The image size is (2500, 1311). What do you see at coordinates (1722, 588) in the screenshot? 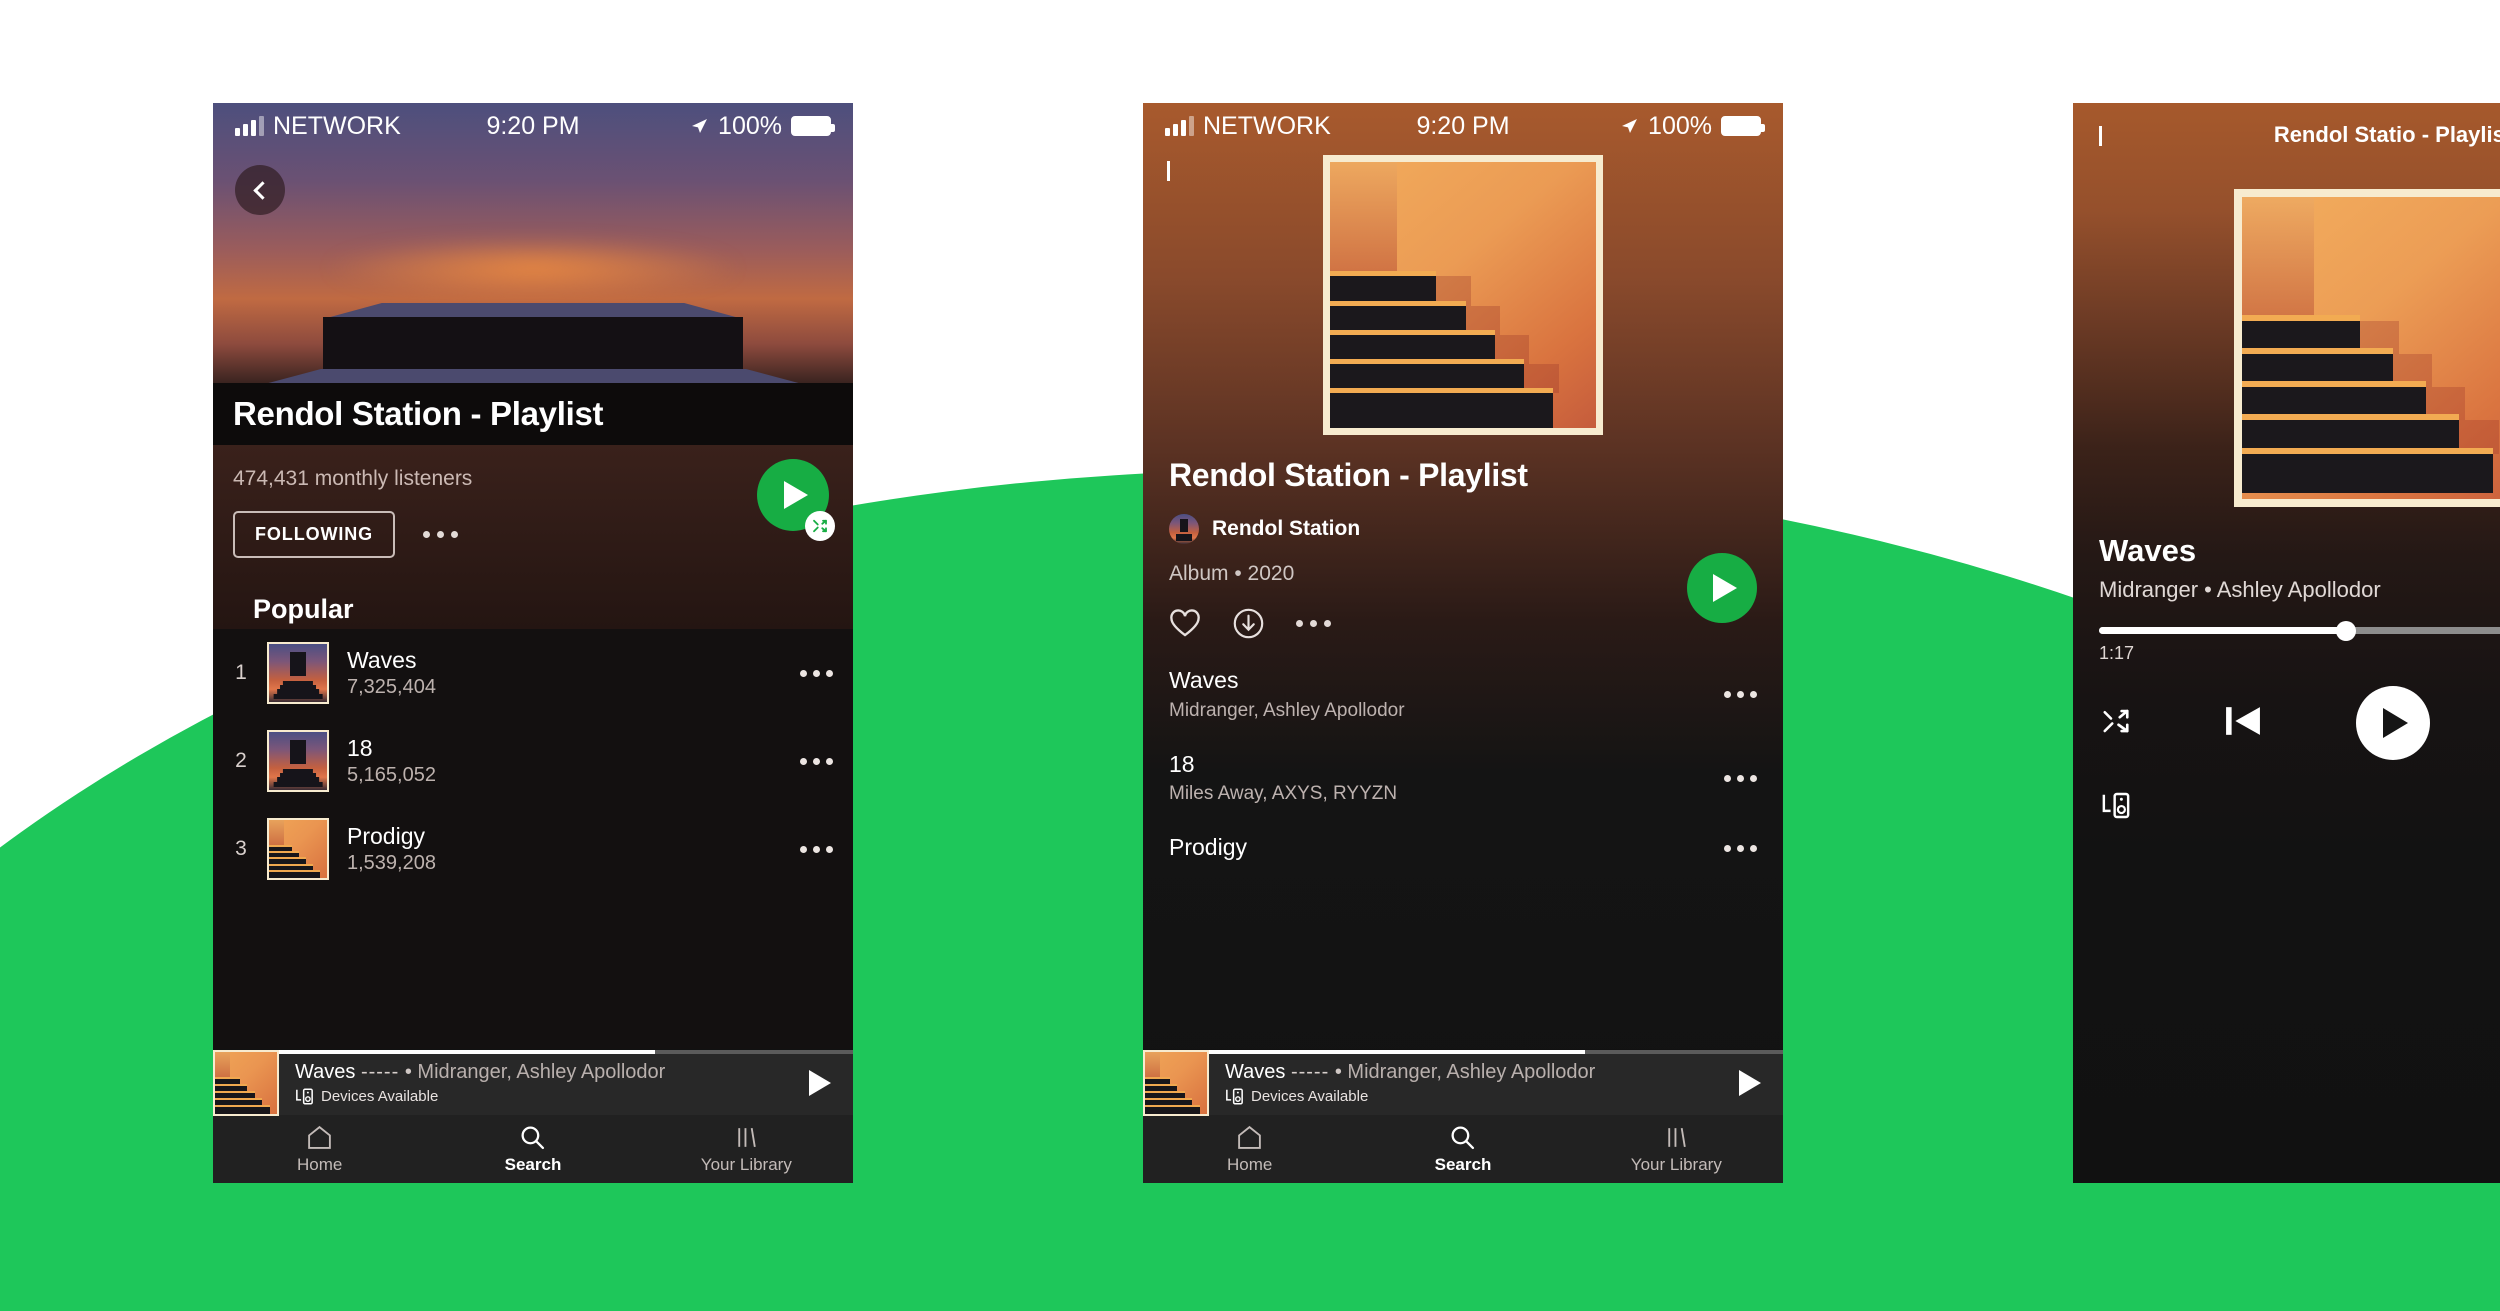
I see `play-button` at bounding box center [1722, 588].